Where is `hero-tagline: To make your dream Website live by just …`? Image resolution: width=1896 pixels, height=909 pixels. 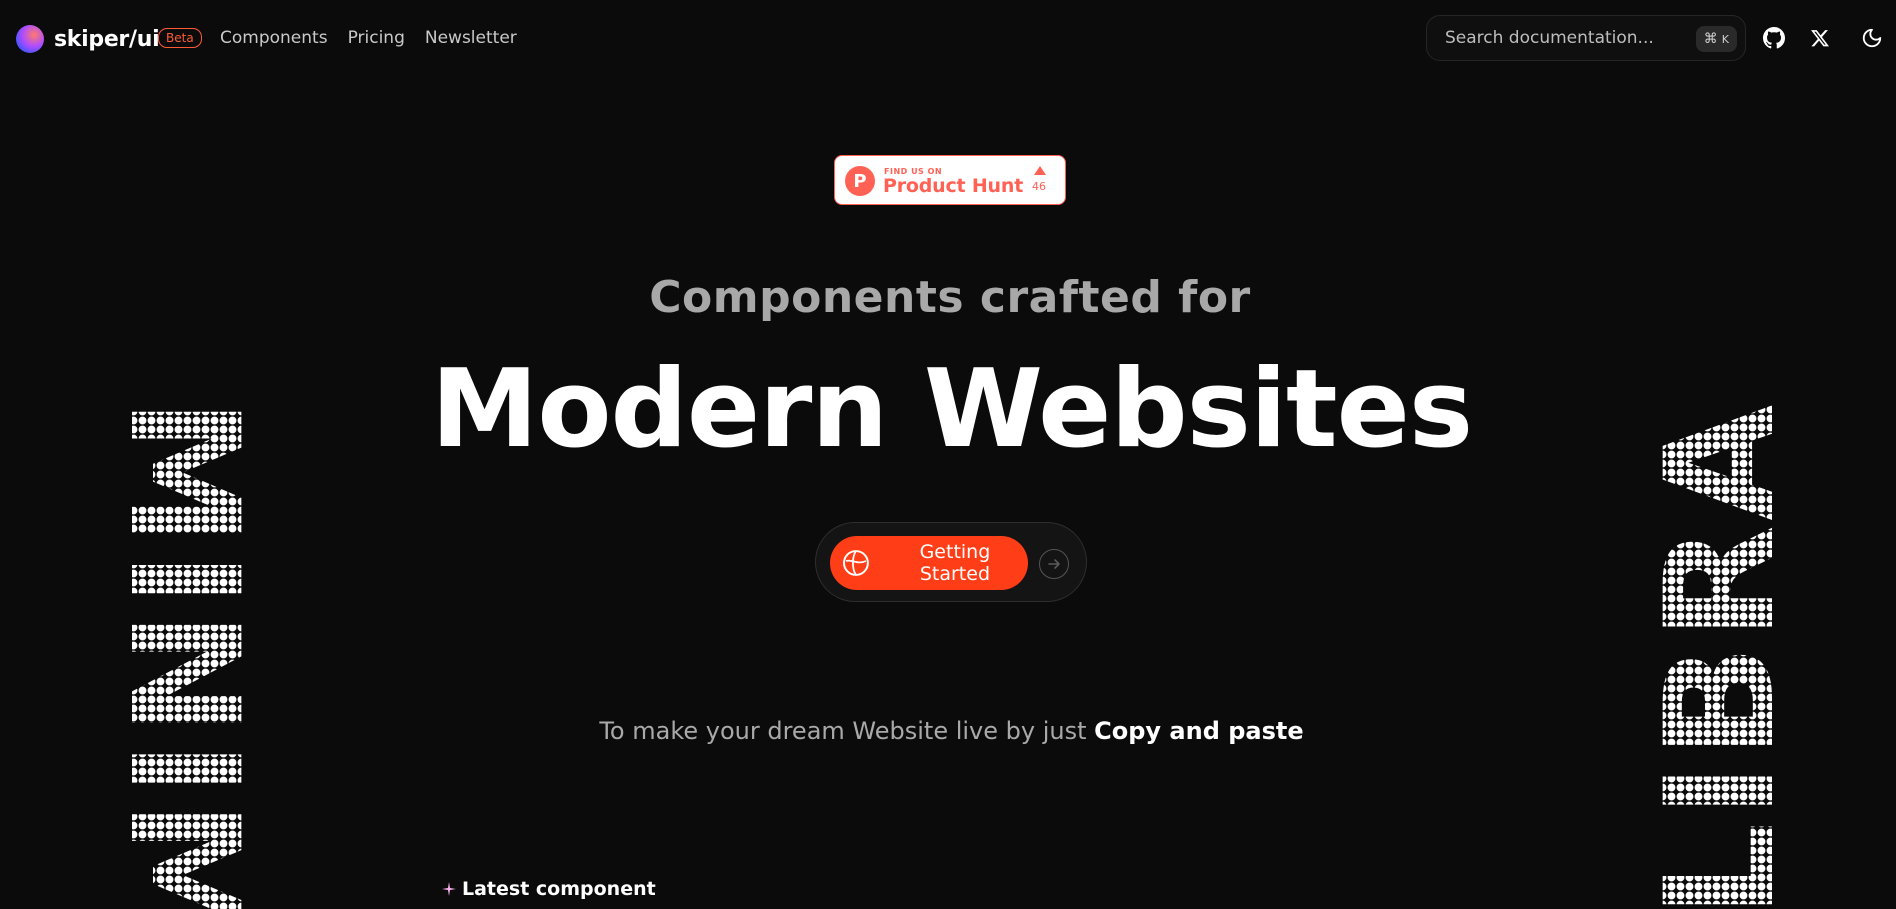
hero-tagline: To make your dream Website live by just … is located at coordinates (948, 731).